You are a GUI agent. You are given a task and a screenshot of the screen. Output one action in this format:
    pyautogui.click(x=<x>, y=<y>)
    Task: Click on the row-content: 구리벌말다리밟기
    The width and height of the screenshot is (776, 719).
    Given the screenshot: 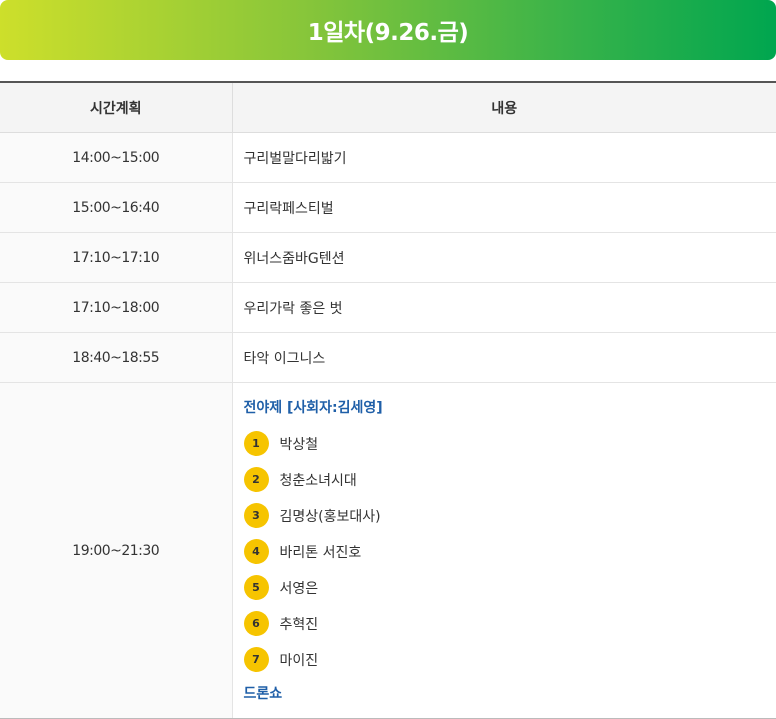 What is the action you would take?
    pyautogui.click(x=504, y=157)
    